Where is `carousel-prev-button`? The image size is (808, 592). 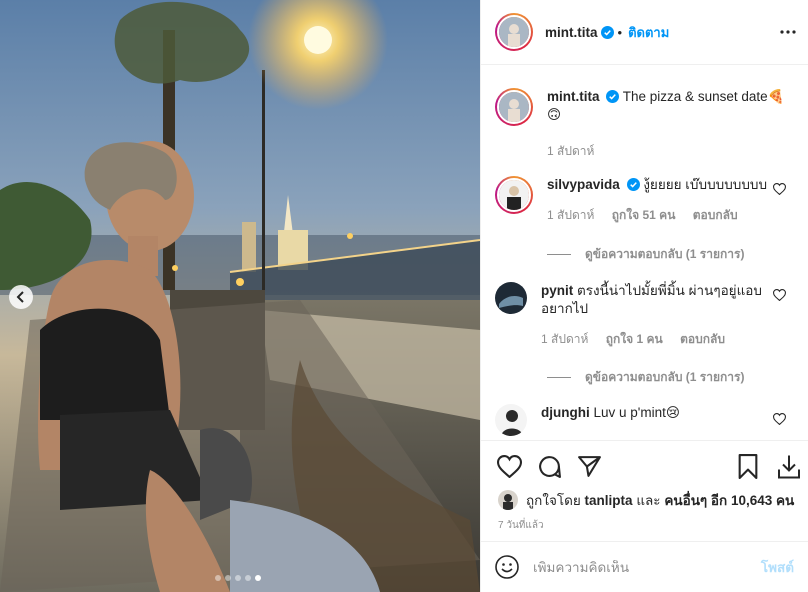
carousel-prev-button is located at coordinates (21, 297).